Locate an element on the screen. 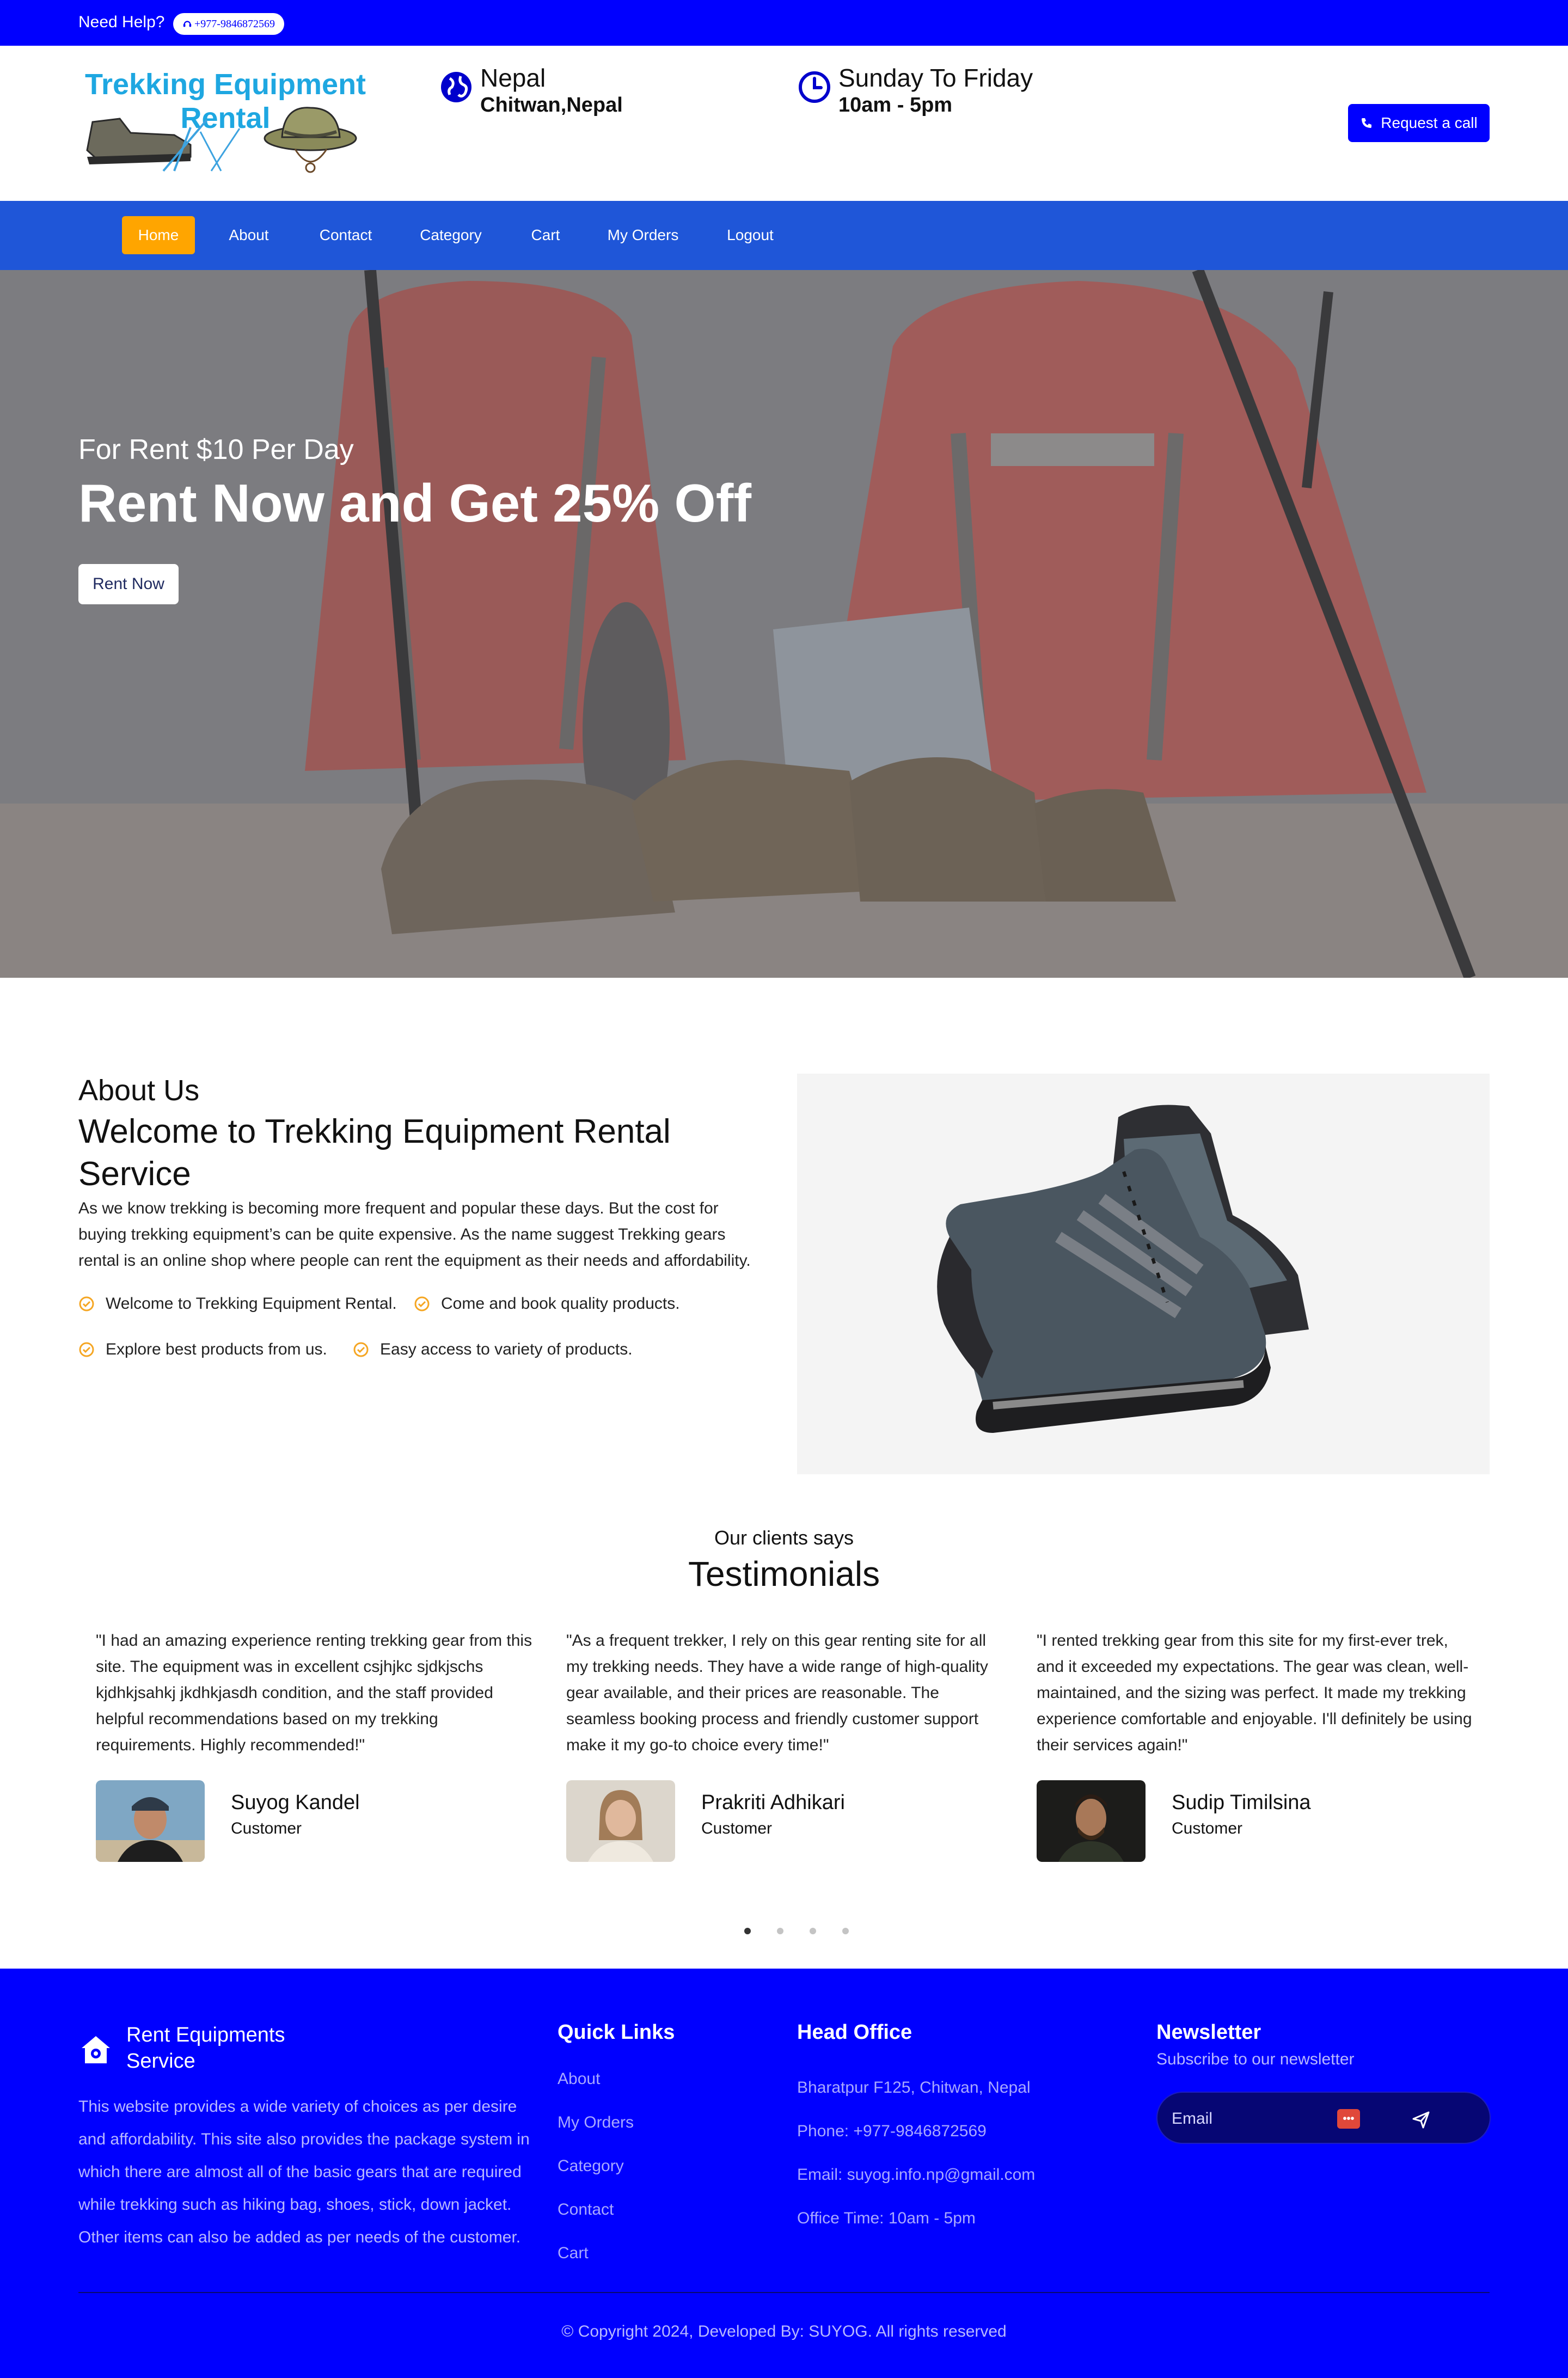  office-phone: Phone: +977-9846872569 is located at coordinates (892, 2131).